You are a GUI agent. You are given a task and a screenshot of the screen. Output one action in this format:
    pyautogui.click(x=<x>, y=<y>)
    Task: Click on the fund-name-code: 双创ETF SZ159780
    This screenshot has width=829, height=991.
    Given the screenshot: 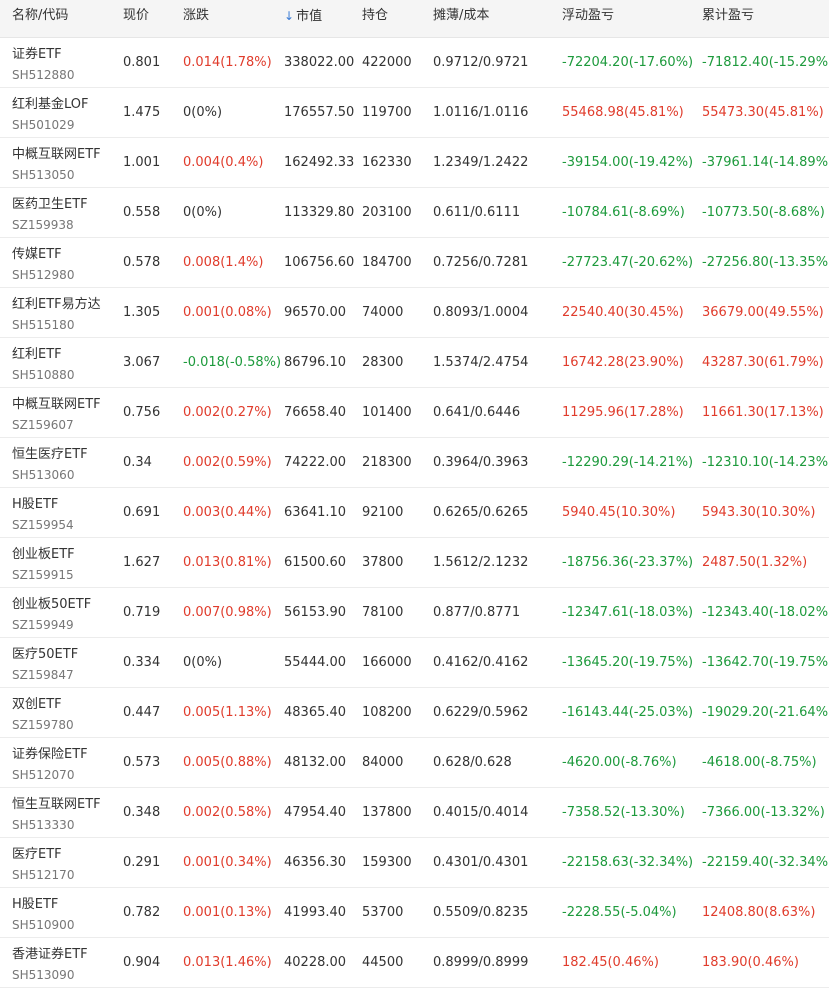 What is the action you would take?
    pyautogui.click(x=43, y=710)
    